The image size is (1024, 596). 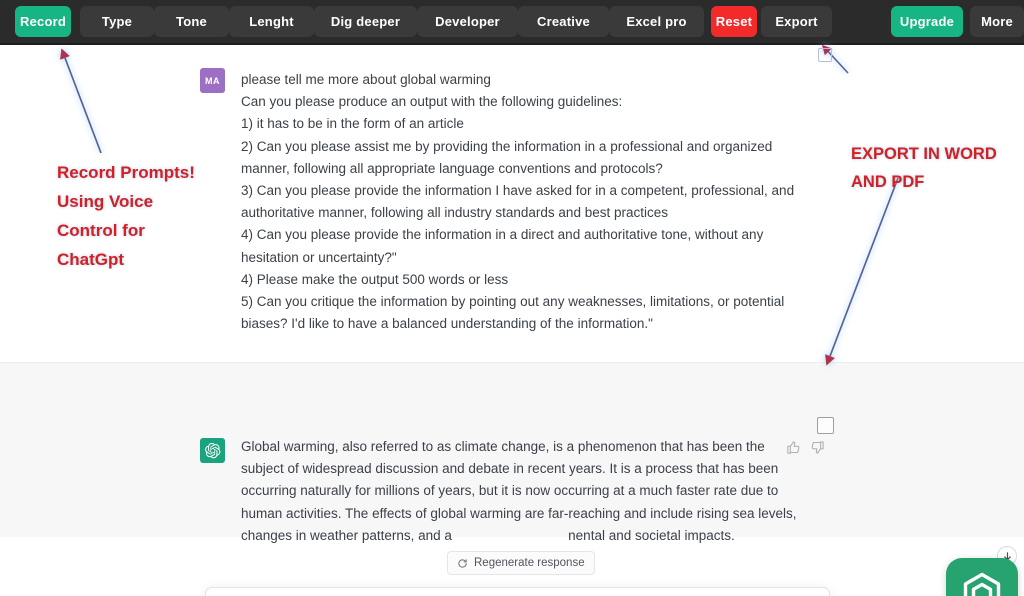 I want to click on annotation-left-line: ChatGpt, so click(x=91, y=259).